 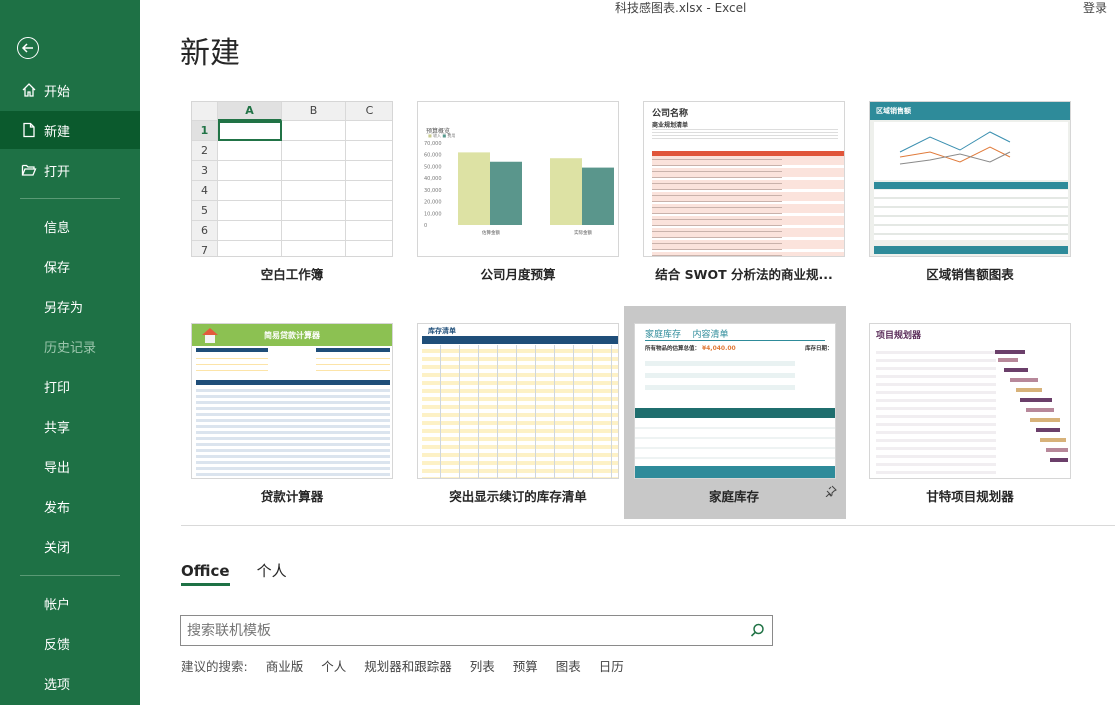 I want to click on sidebar-item-label: 导出, so click(x=57, y=468).